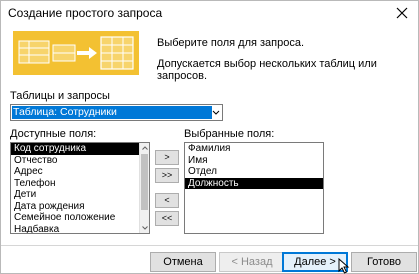  What do you see at coordinates (80, 172) in the screenshot?
I see `list-item: Адрес` at bounding box center [80, 172].